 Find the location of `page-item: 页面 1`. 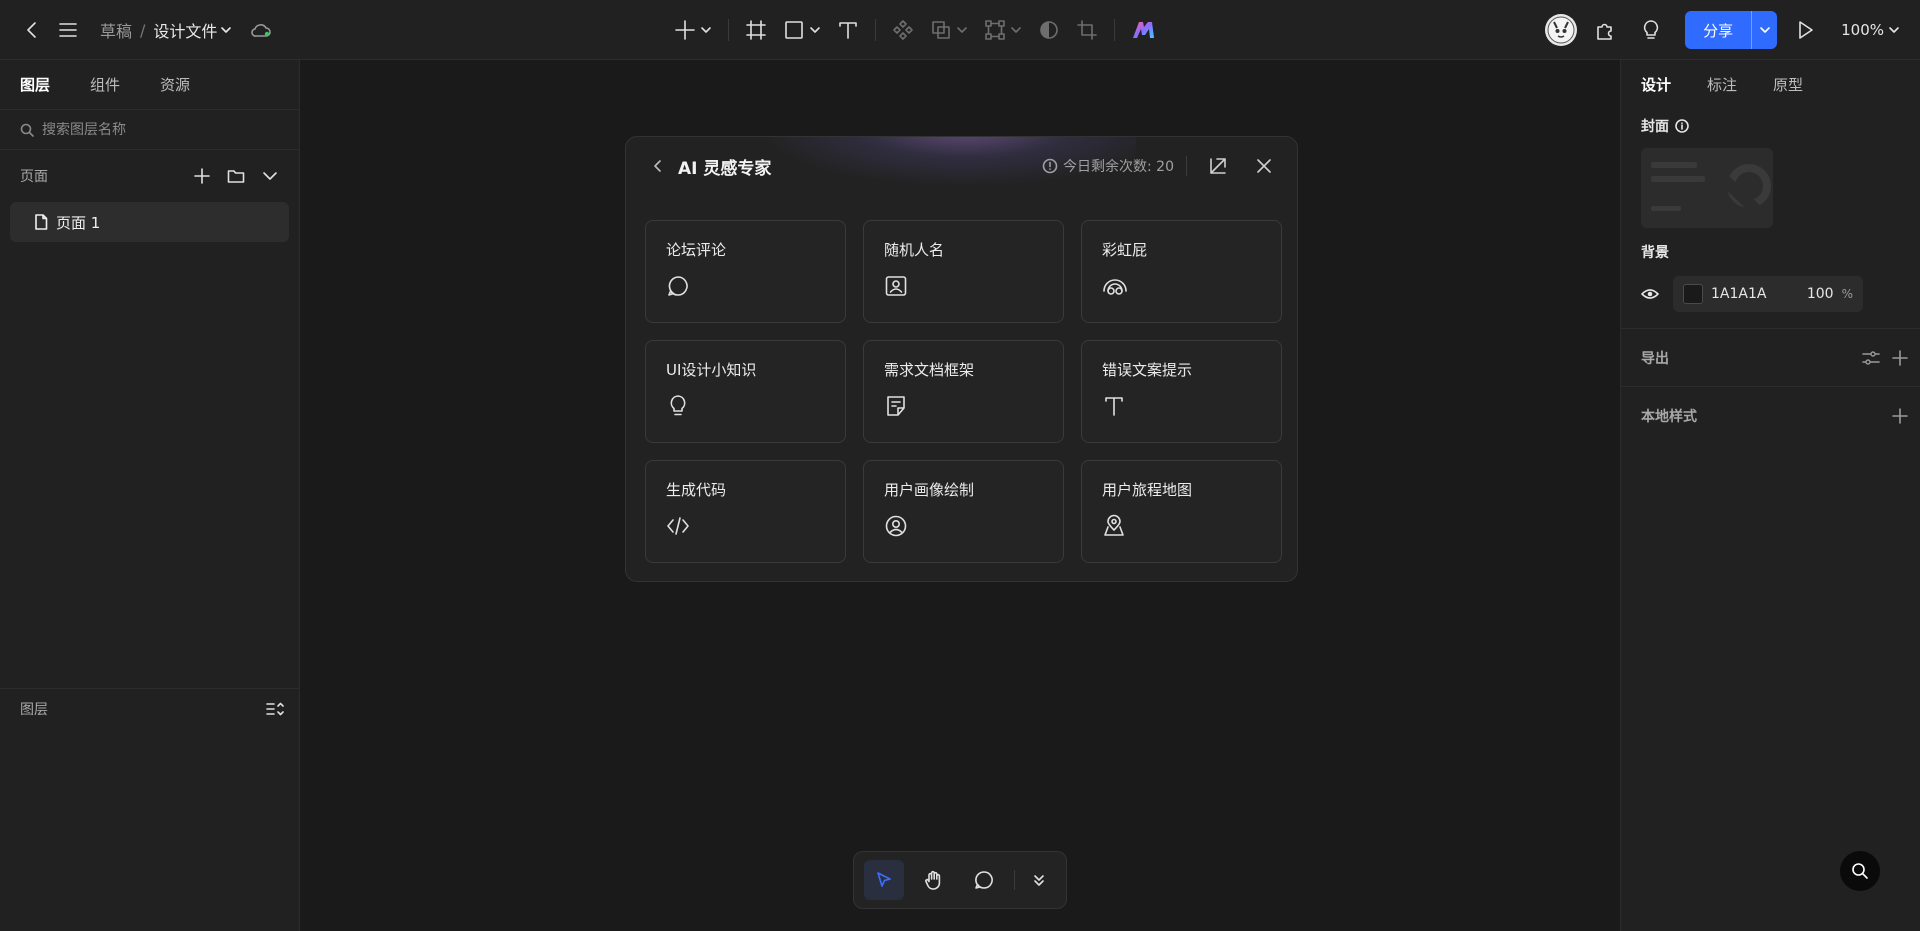

page-item: 页面 1 is located at coordinates (149, 222).